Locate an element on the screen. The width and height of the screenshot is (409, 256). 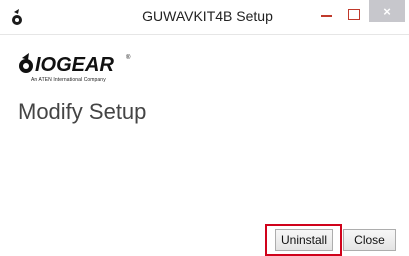
maximize-button is located at coordinates (354, 11).